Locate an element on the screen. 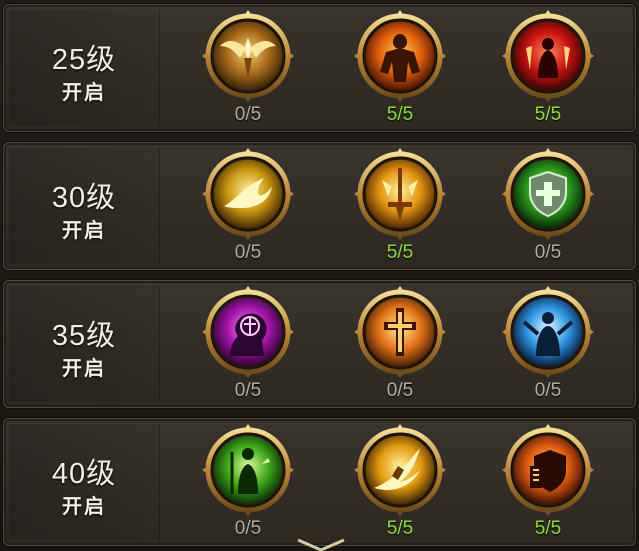 The width and height of the screenshot is (639, 551). level-requirement: 30级 is located at coordinates (84, 198).